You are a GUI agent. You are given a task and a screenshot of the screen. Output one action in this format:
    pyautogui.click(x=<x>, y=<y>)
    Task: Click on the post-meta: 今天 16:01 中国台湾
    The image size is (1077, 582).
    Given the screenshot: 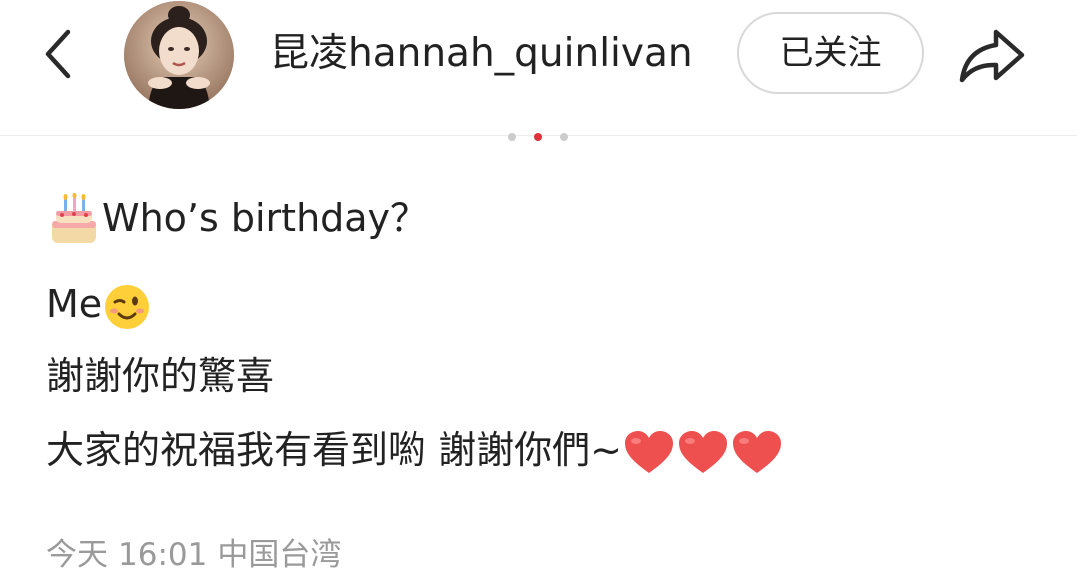 What is the action you would take?
    pyautogui.click(x=198, y=555)
    